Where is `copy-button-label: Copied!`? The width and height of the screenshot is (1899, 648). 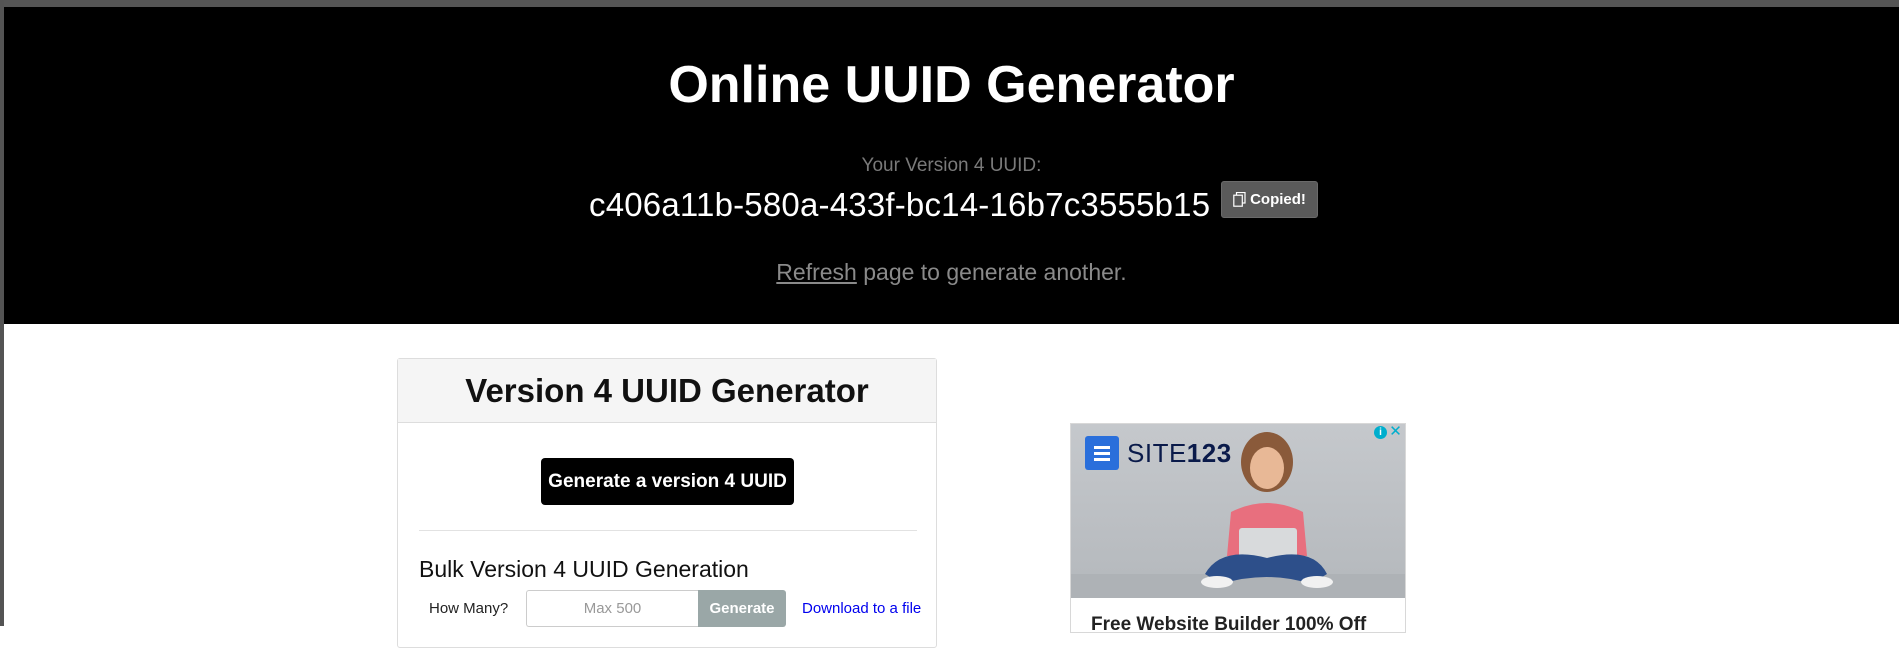
copy-button-label: Copied! is located at coordinates (1278, 199).